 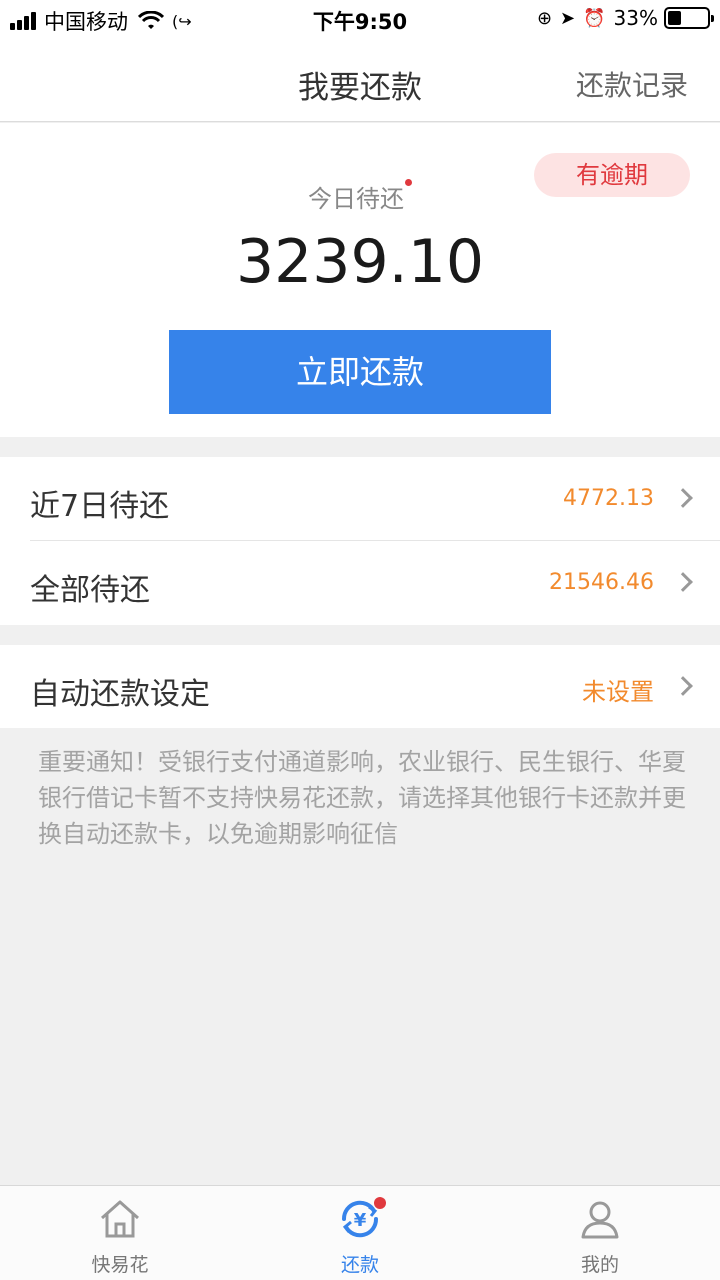 I want to click on tab-bar: 快易花 ¥ 还款 我的, so click(x=360, y=1232).